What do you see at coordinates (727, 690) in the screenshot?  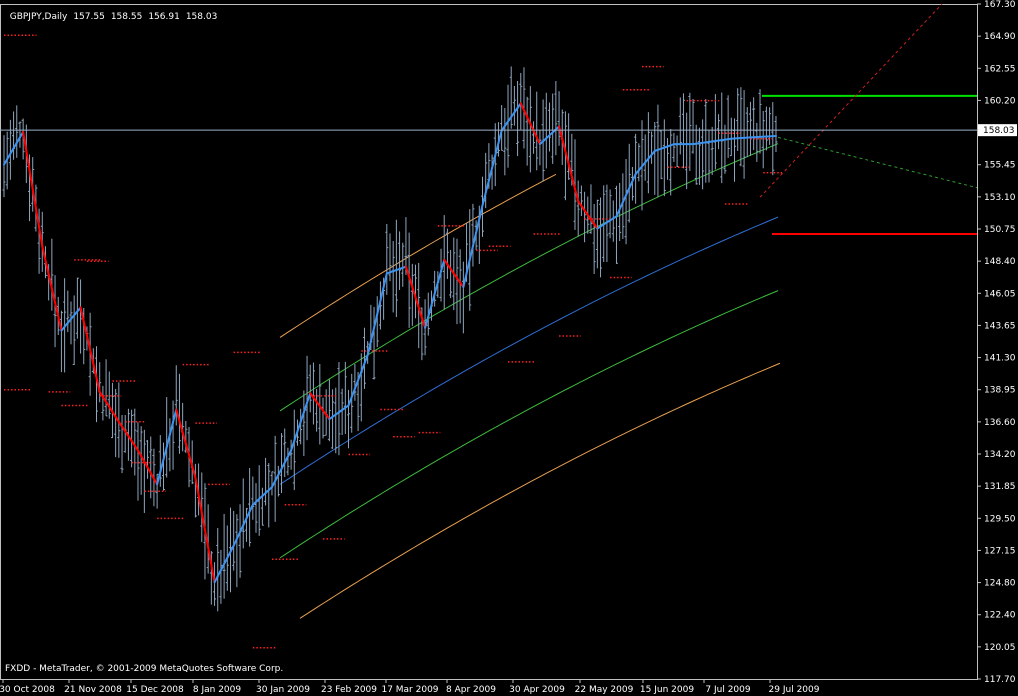 I see `x-tick-label: 7 Jul 2009` at bounding box center [727, 690].